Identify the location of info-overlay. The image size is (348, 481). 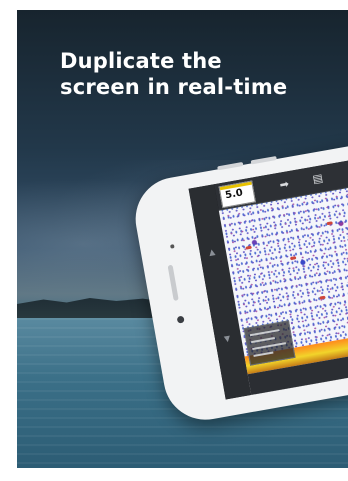
(269, 343).